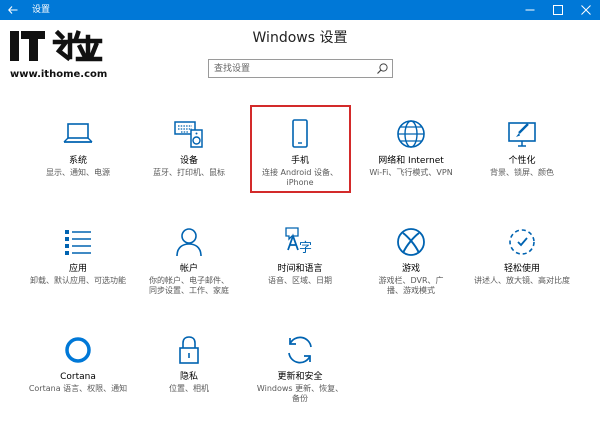 Image resolution: width=600 pixels, height=425 pixels. I want to click on globe-icon, so click(411, 134).